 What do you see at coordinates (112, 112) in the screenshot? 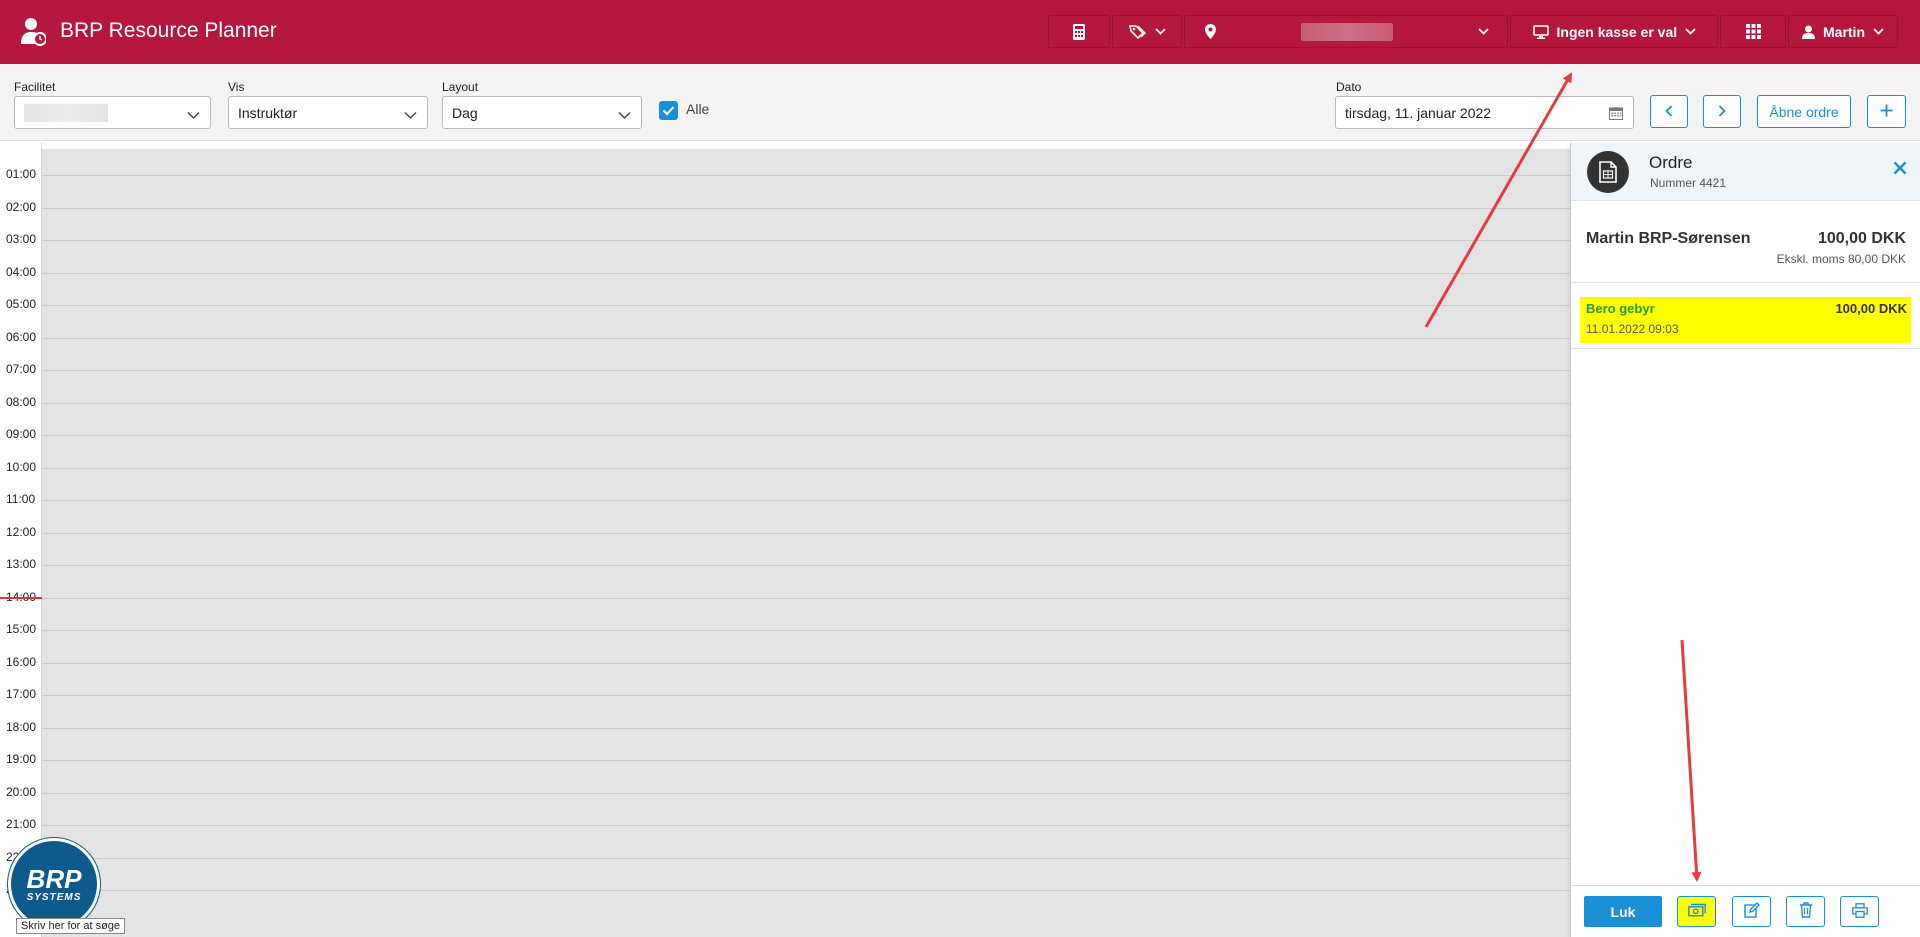
I see `facility-select` at bounding box center [112, 112].